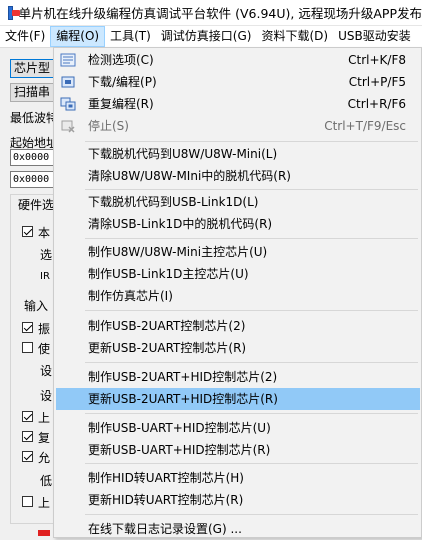 The width and height of the screenshot is (422, 540). What do you see at coordinates (167, 348) in the screenshot?
I see `menu-item-label: 更新USB-2UART控制芯片(R)` at bounding box center [167, 348].